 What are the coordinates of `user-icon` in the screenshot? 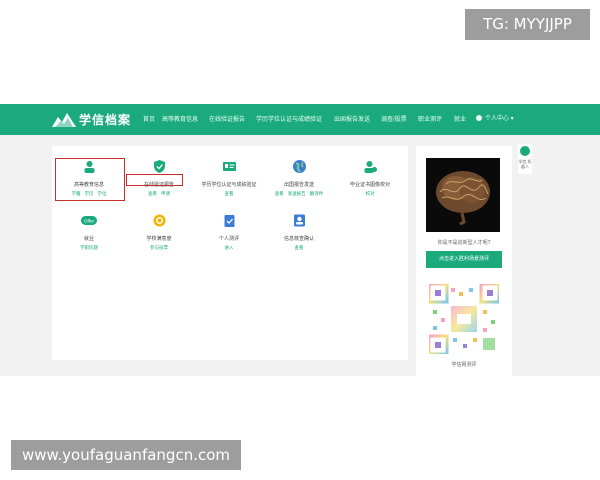 It's located at (479, 118).